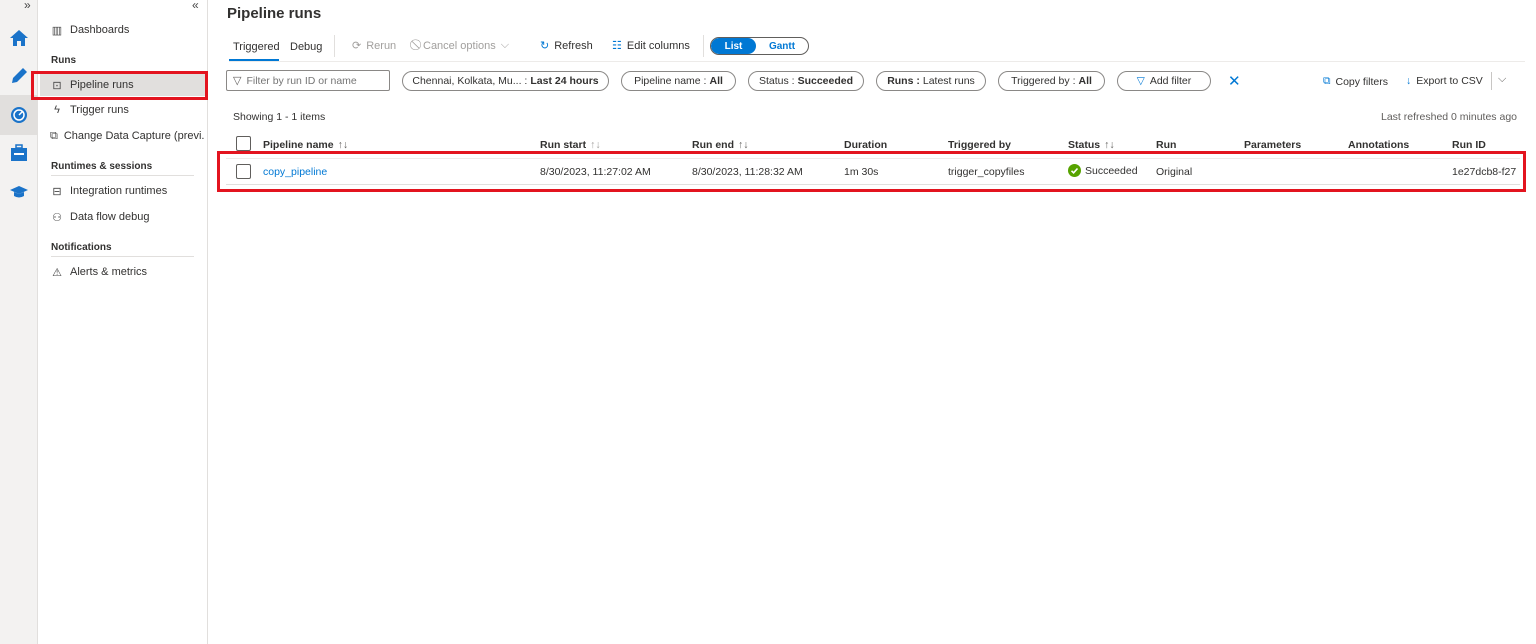 The width and height of the screenshot is (1536, 644). What do you see at coordinates (274, 13) in the screenshot?
I see `page-title: Pipeline runs` at bounding box center [274, 13].